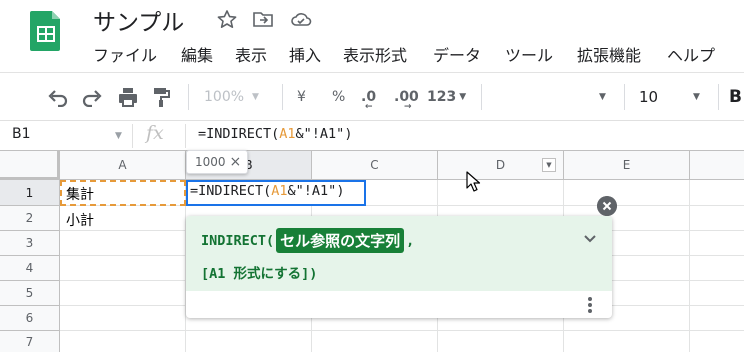  Describe the element at coordinates (30, 318) in the screenshot. I see `row-header-6: 6` at that location.